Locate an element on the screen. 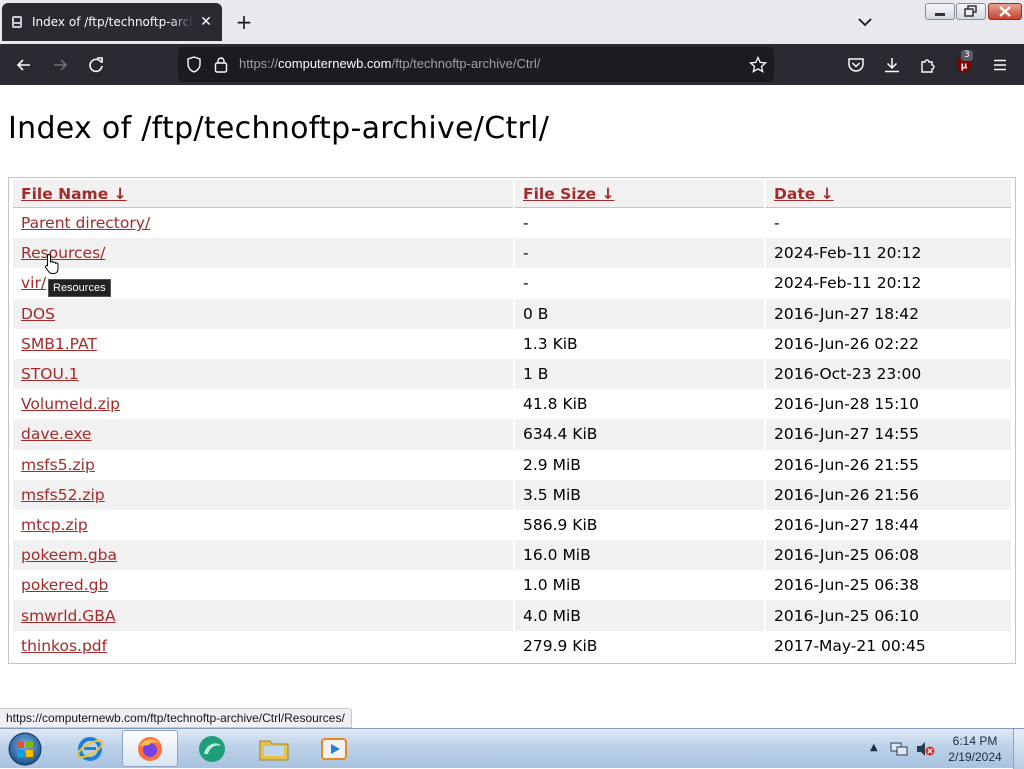 The height and width of the screenshot is (769, 1024). cell-file-name: pokered.gb is located at coordinates (263, 585).